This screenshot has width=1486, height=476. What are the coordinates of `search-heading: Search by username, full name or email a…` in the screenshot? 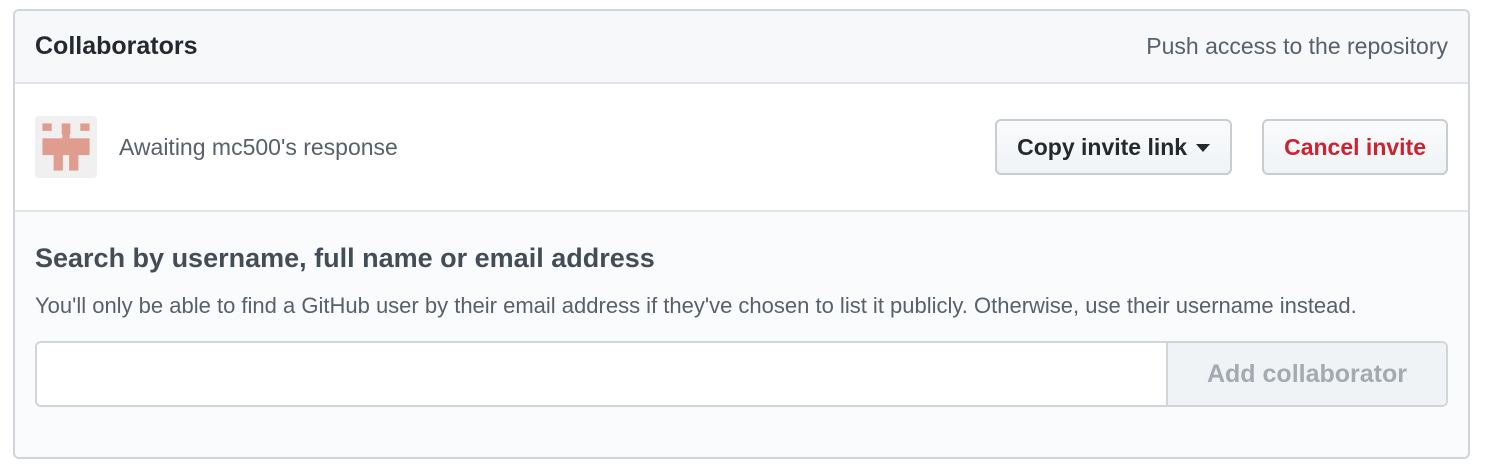 It's located at (345, 258).